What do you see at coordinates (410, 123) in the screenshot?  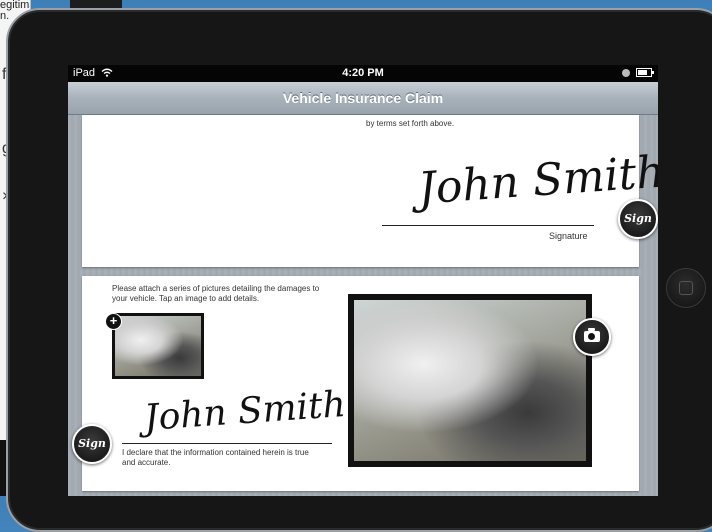 I see `terms-text: by terms set forth above.` at bounding box center [410, 123].